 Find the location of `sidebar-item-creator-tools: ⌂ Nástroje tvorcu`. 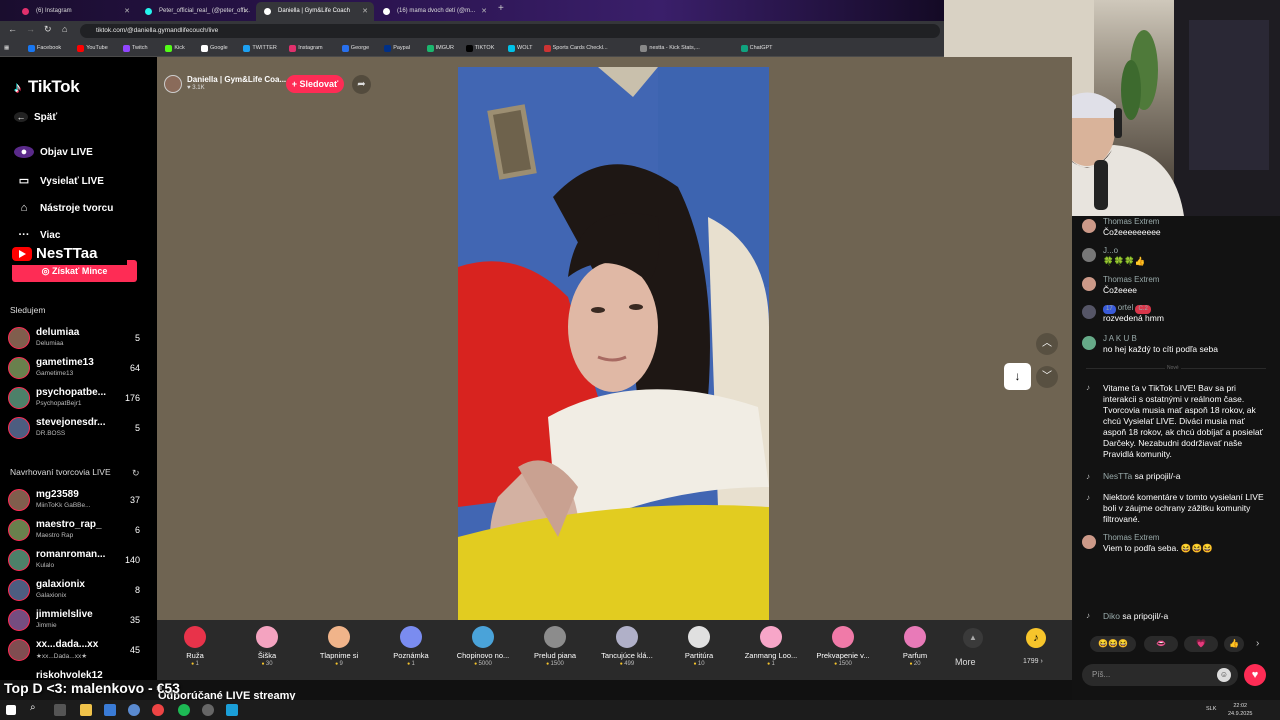

sidebar-item-creator-tools: ⌂ Nástroje tvorcu is located at coordinates (64, 208).